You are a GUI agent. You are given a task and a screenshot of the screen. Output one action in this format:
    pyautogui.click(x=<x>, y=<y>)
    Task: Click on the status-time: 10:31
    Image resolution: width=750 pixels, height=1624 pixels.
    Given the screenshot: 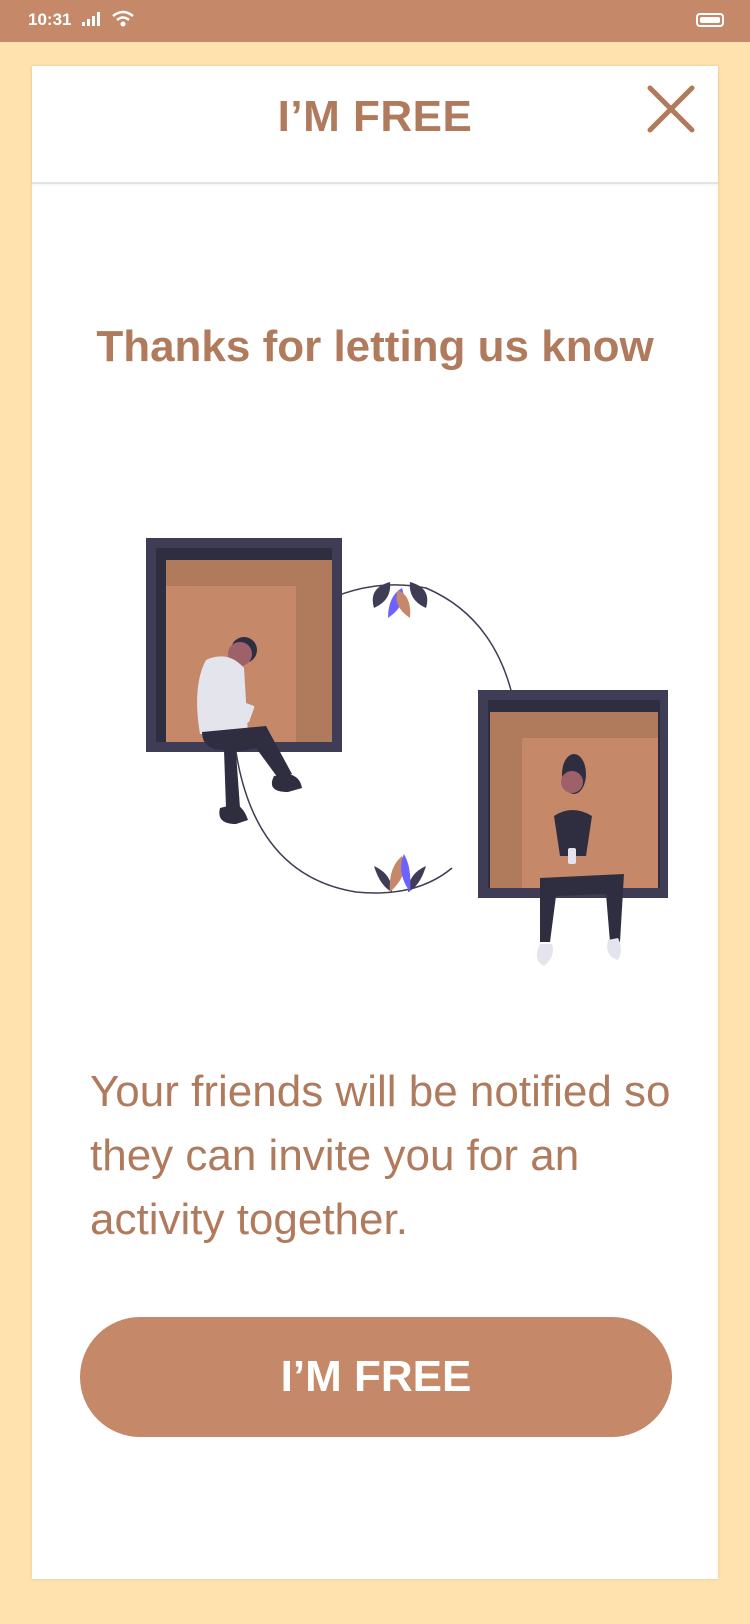 What is the action you would take?
    pyautogui.click(x=50, y=19)
    